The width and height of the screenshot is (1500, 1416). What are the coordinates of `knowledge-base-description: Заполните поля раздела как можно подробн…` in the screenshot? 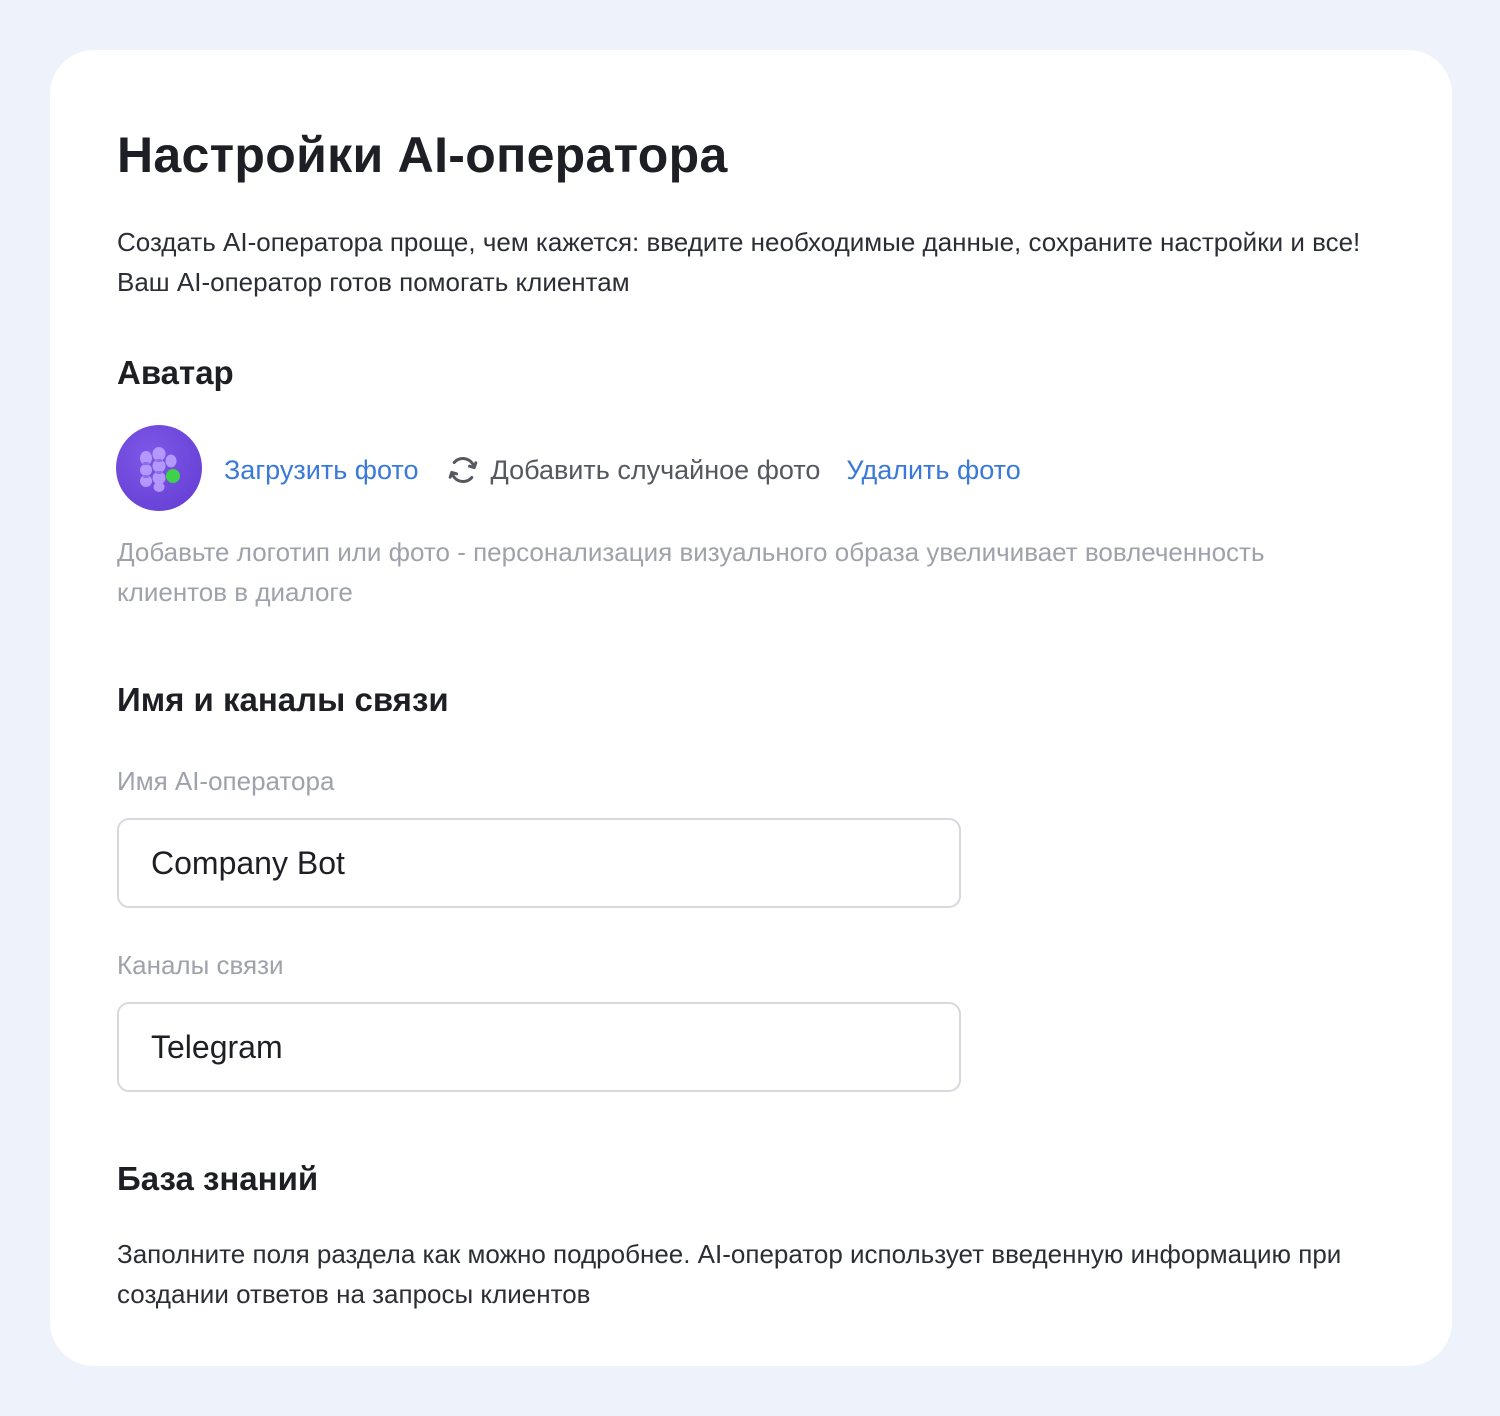 It's located at (729, 1274).